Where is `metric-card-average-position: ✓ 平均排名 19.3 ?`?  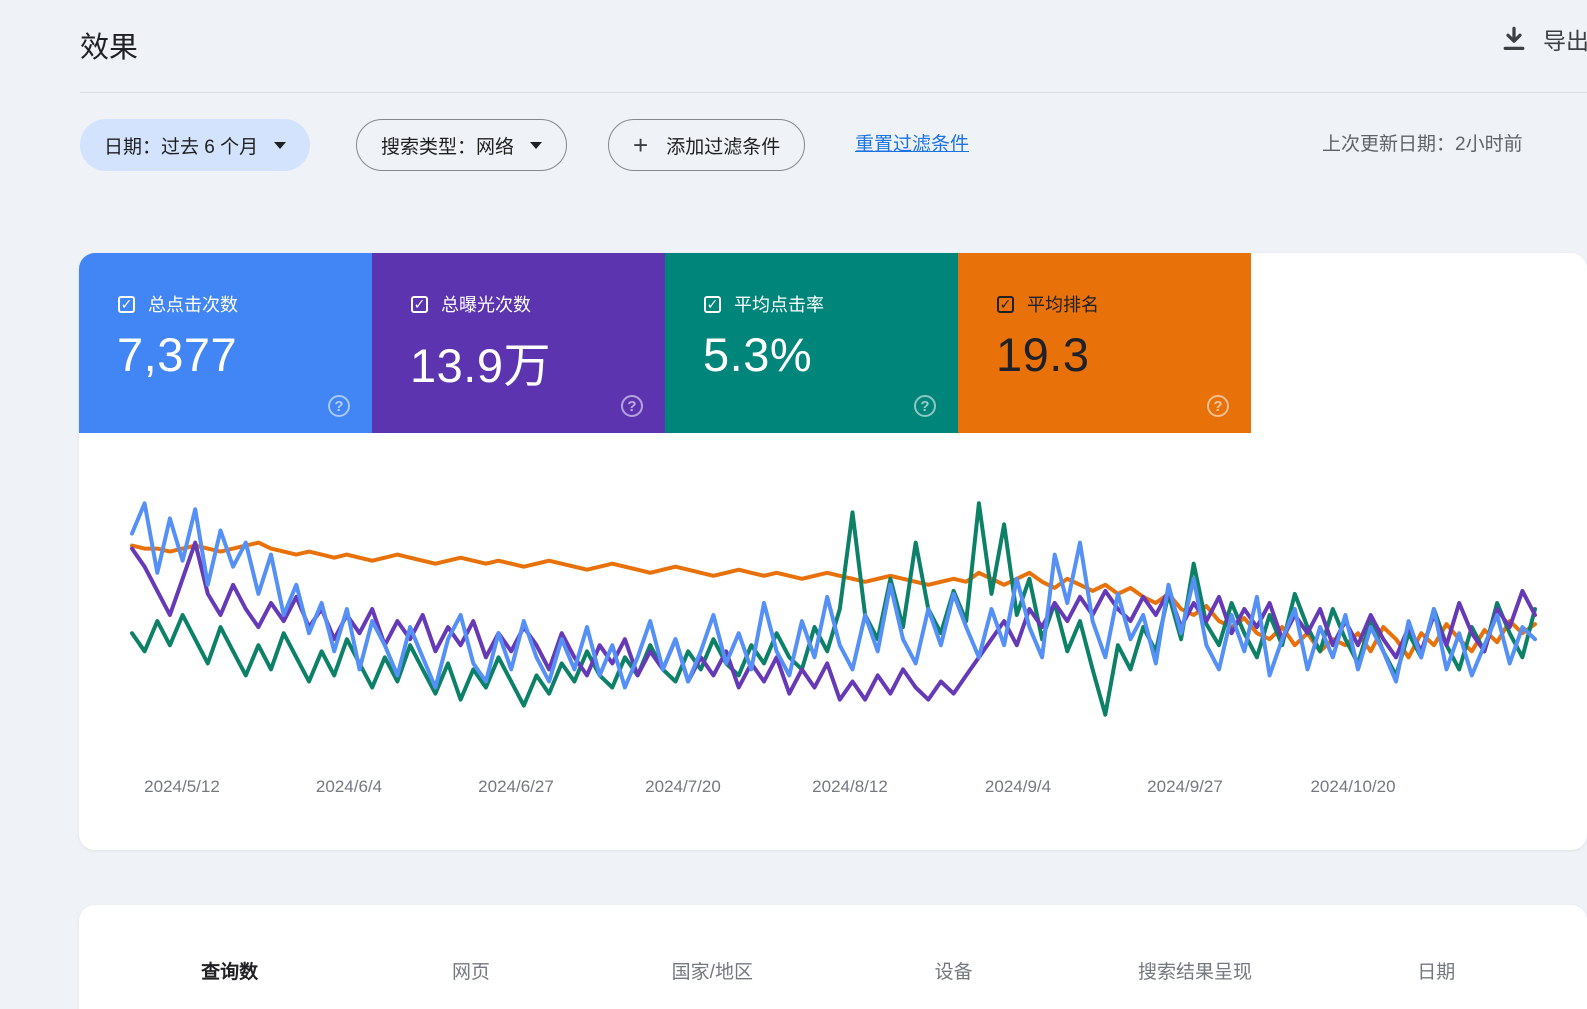
metric-card-average-position: ✓ 平均排名 19.3 ? is located at coordinates (1104, 343).